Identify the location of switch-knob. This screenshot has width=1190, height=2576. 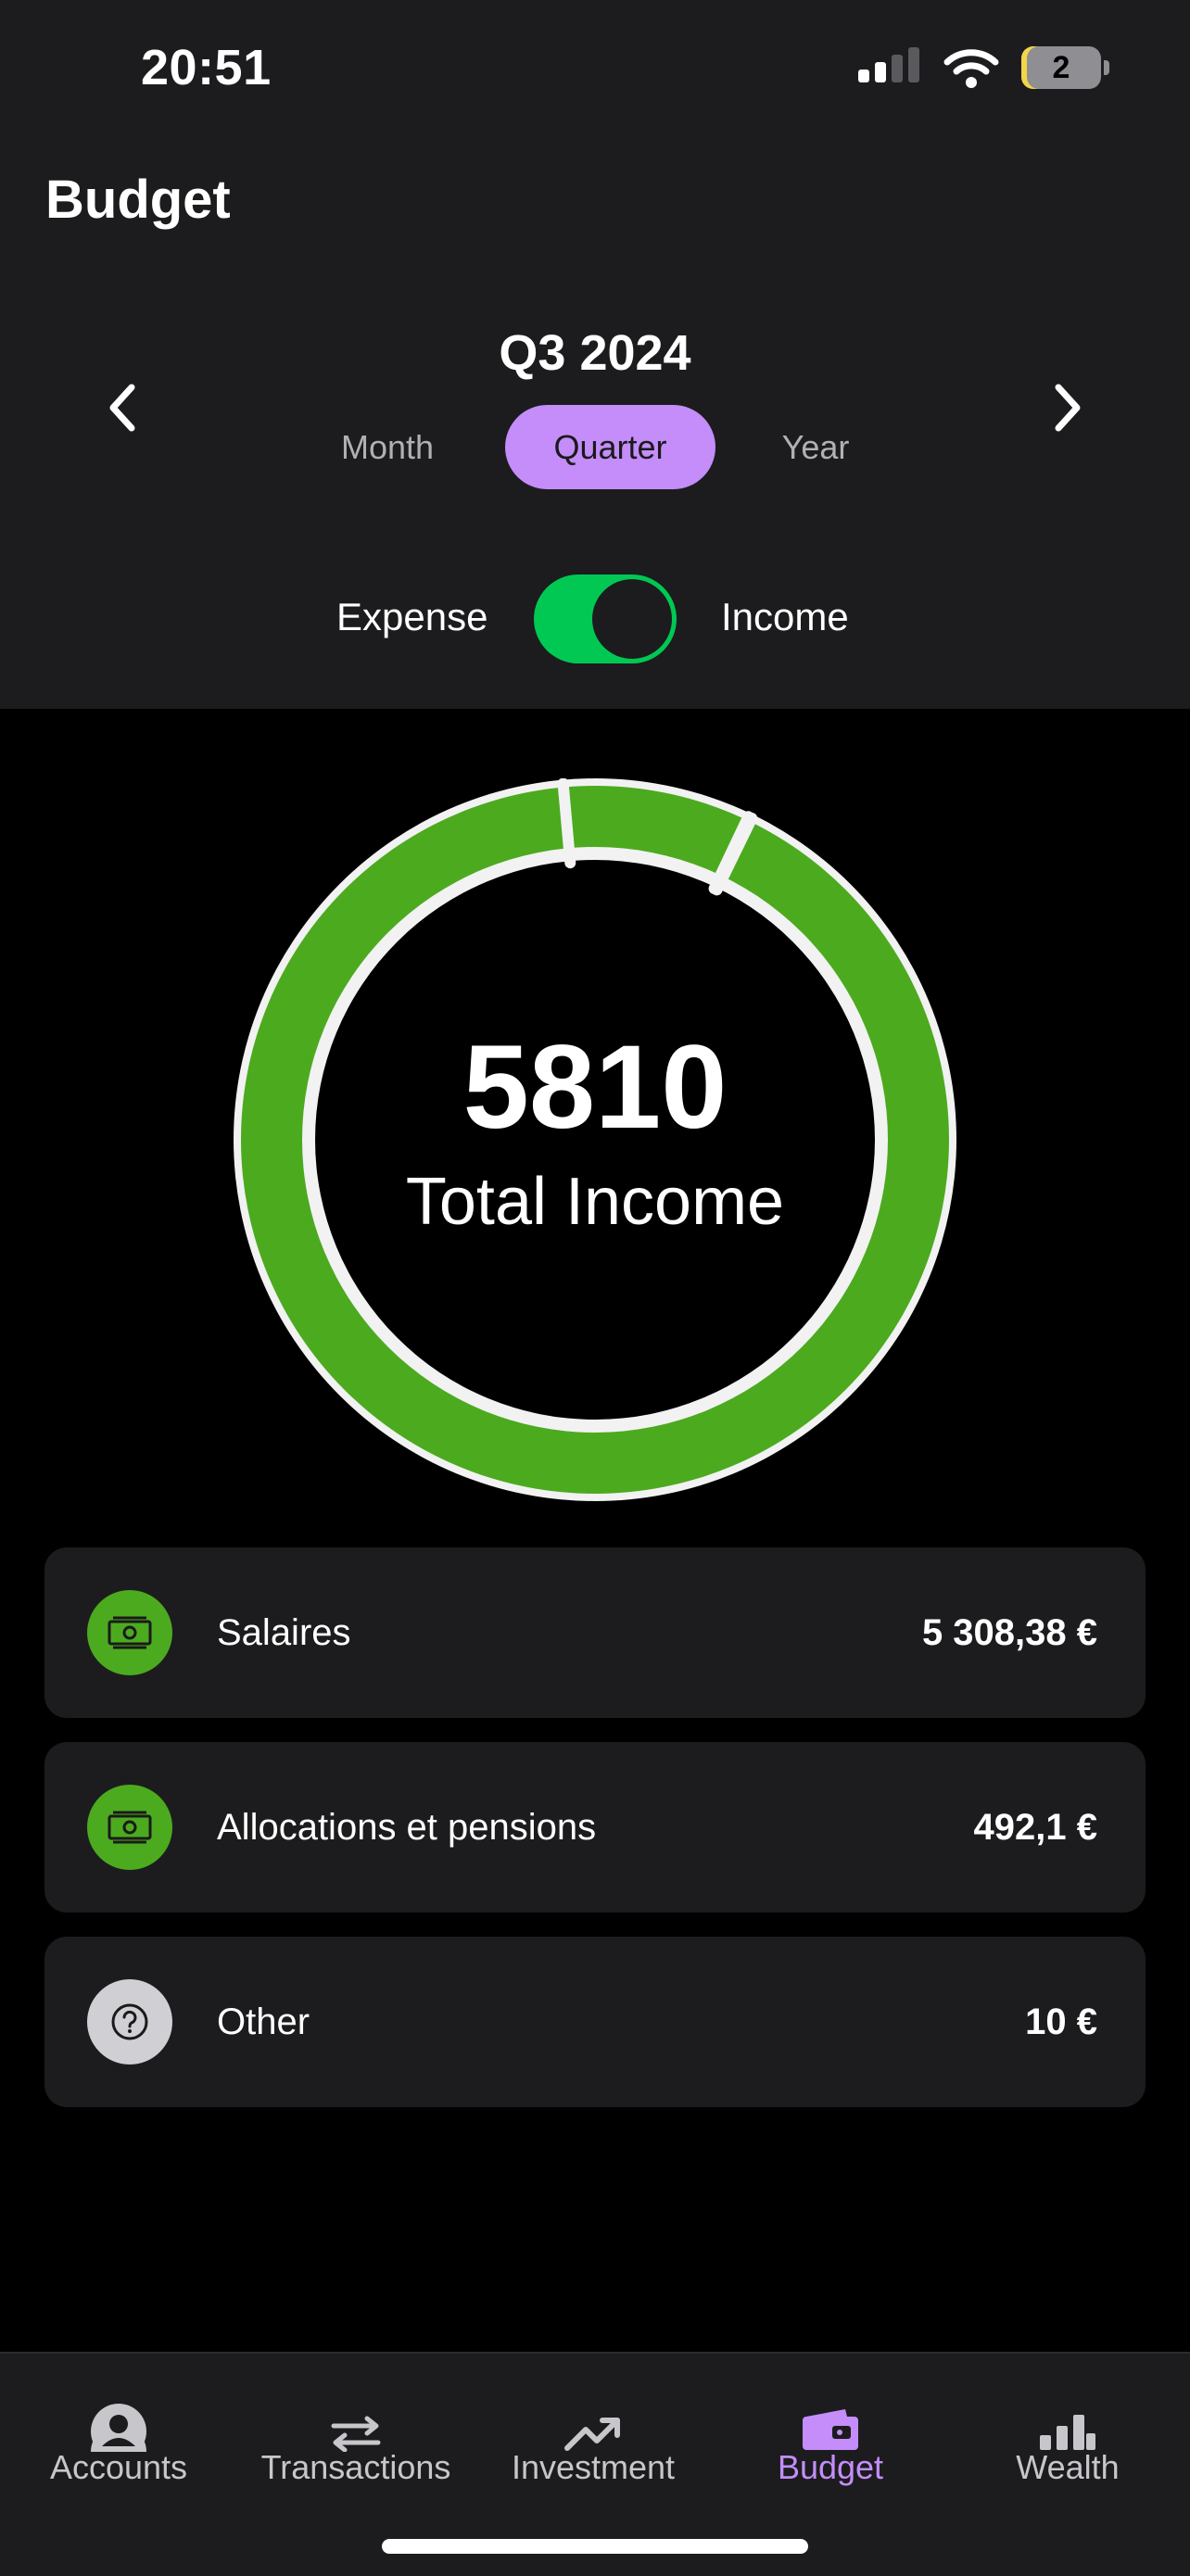
(632, 619).